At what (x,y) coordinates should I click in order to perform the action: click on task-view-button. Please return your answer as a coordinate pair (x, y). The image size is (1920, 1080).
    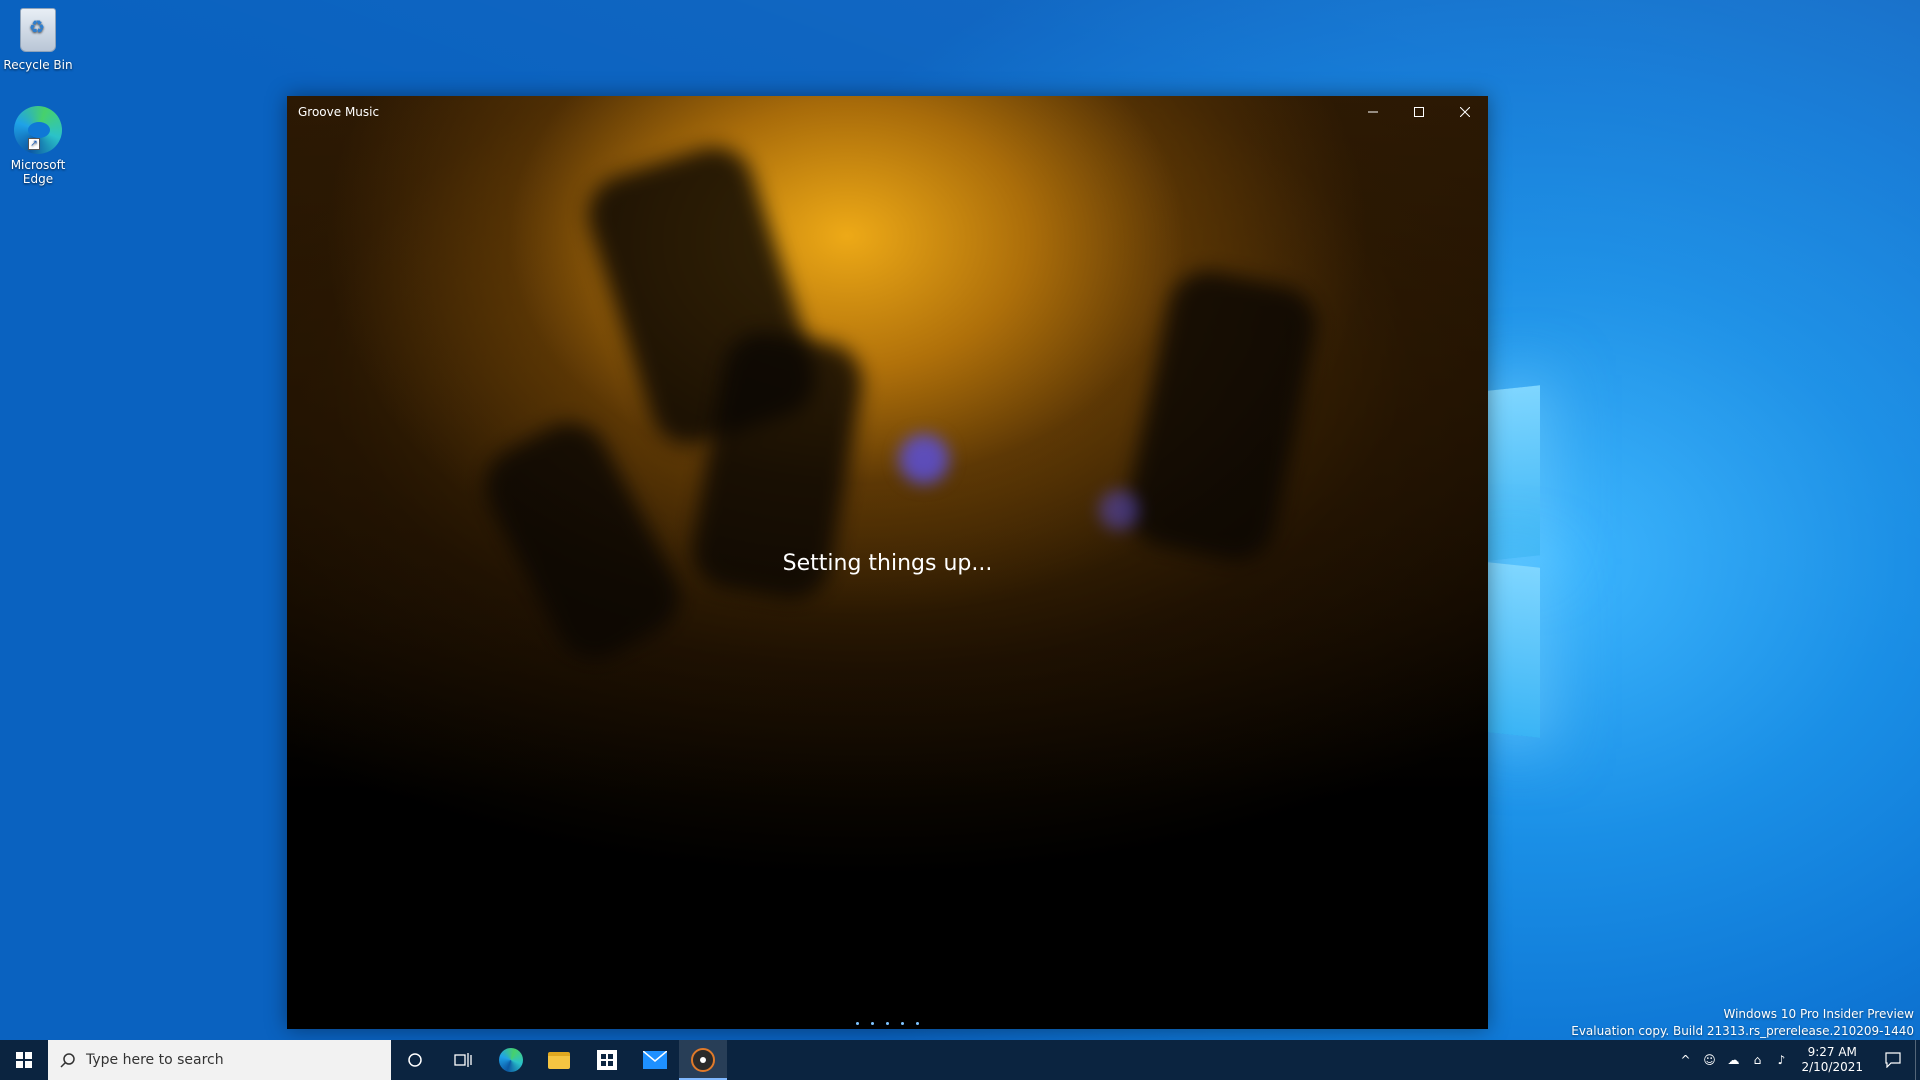
    Looking at the image, I should click on (463, 1060).